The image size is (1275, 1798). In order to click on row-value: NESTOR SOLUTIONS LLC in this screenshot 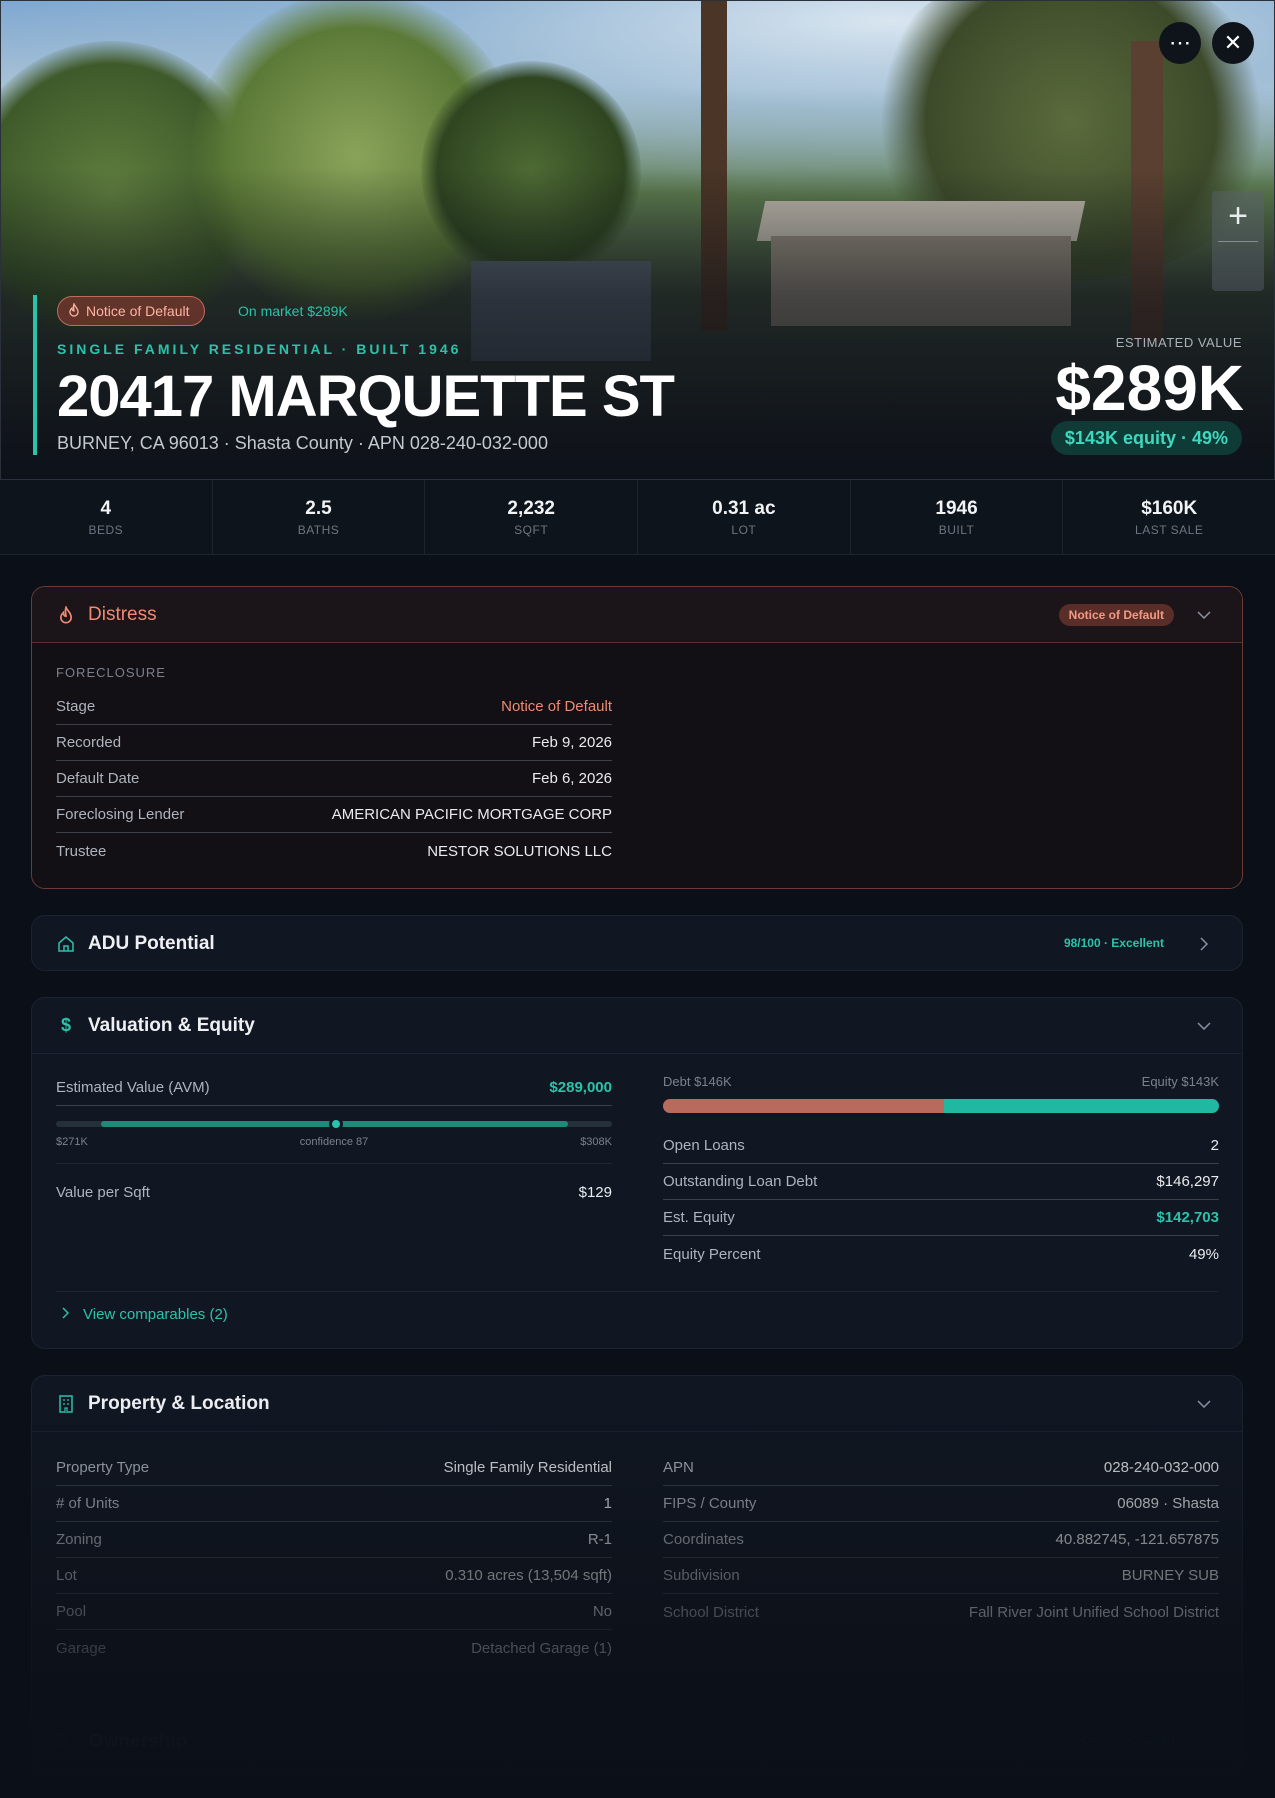, I will do `click(519, 851)`.